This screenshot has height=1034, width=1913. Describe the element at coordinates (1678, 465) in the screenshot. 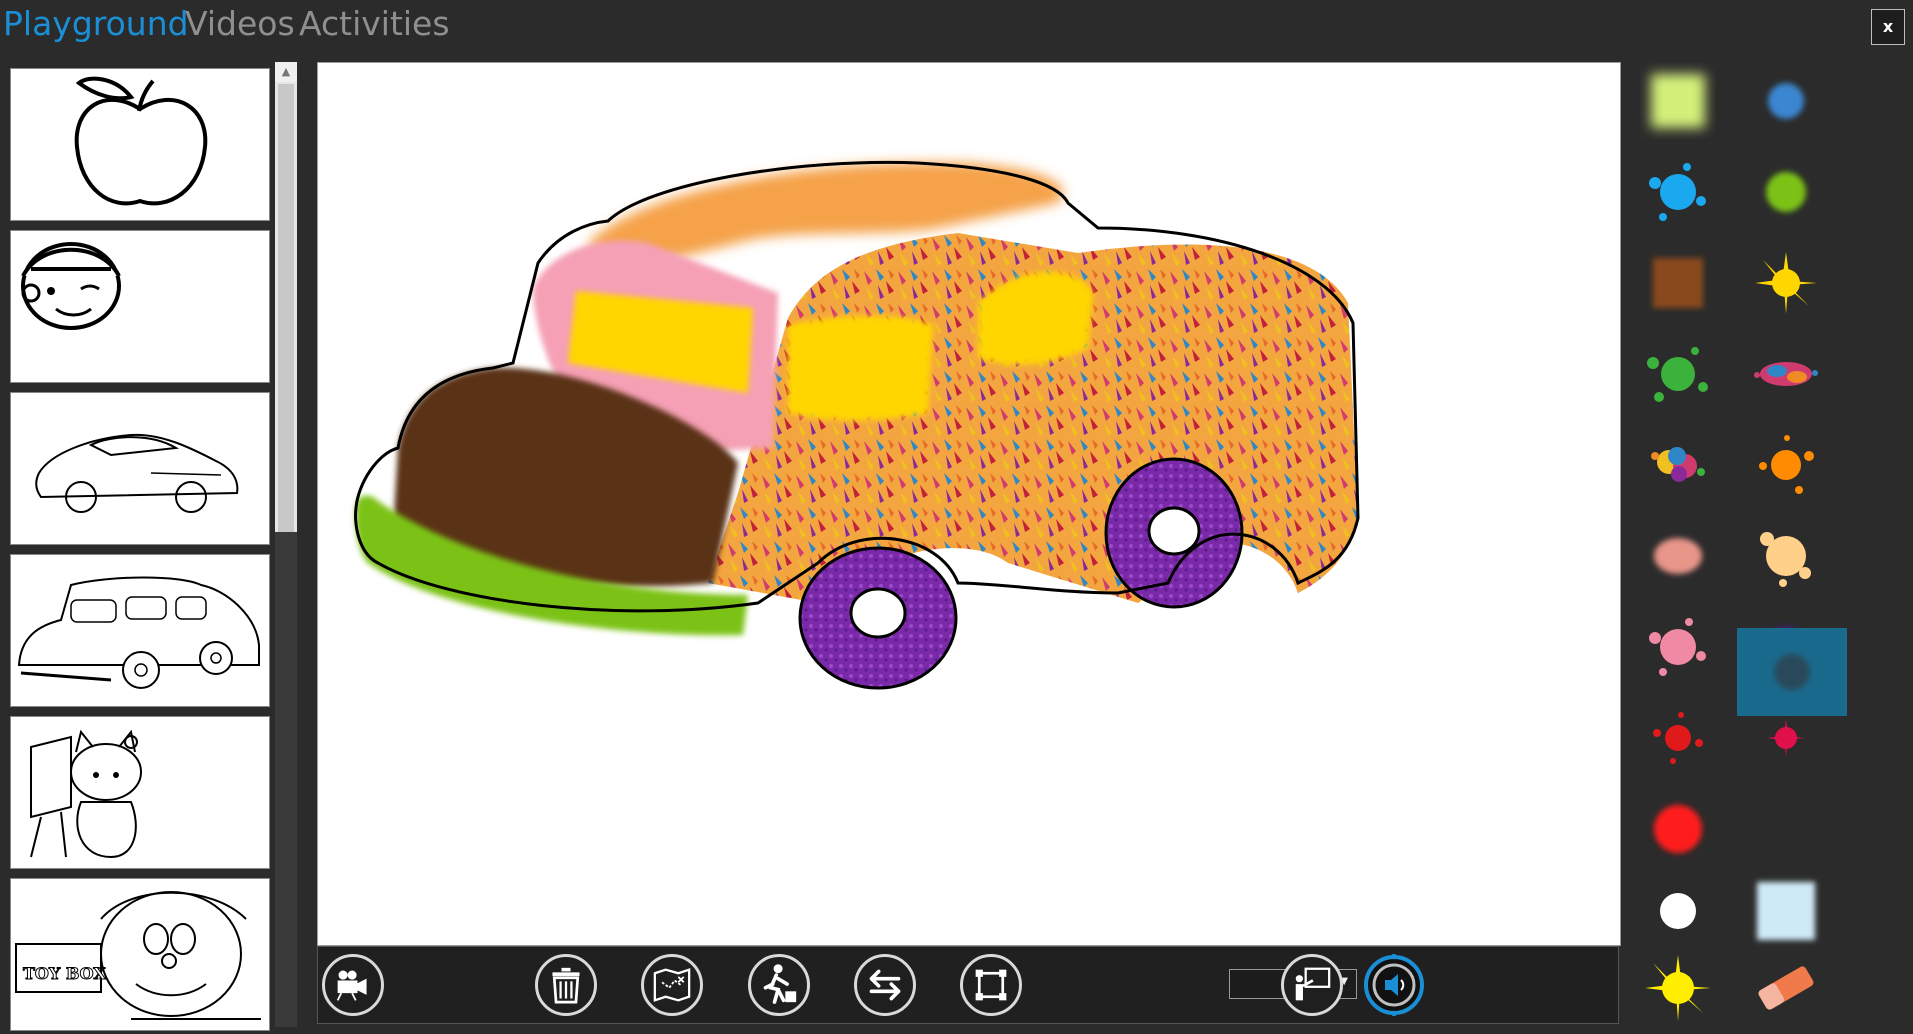

I see `brush-rainbow-splat` at that location.